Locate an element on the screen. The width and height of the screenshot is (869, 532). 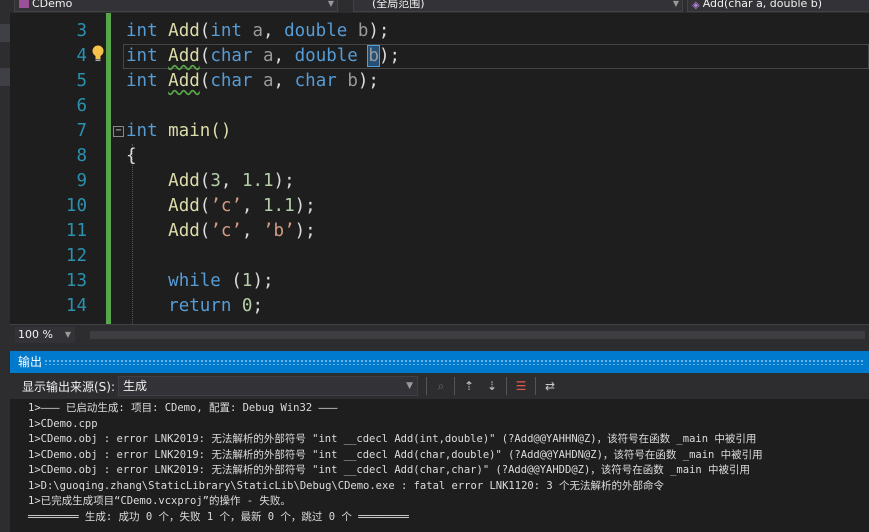
navigation-bar: CDemo ▼ (全局范围) ▼ ◈ Add(char a, double b) is located at coordinates (439, 6).